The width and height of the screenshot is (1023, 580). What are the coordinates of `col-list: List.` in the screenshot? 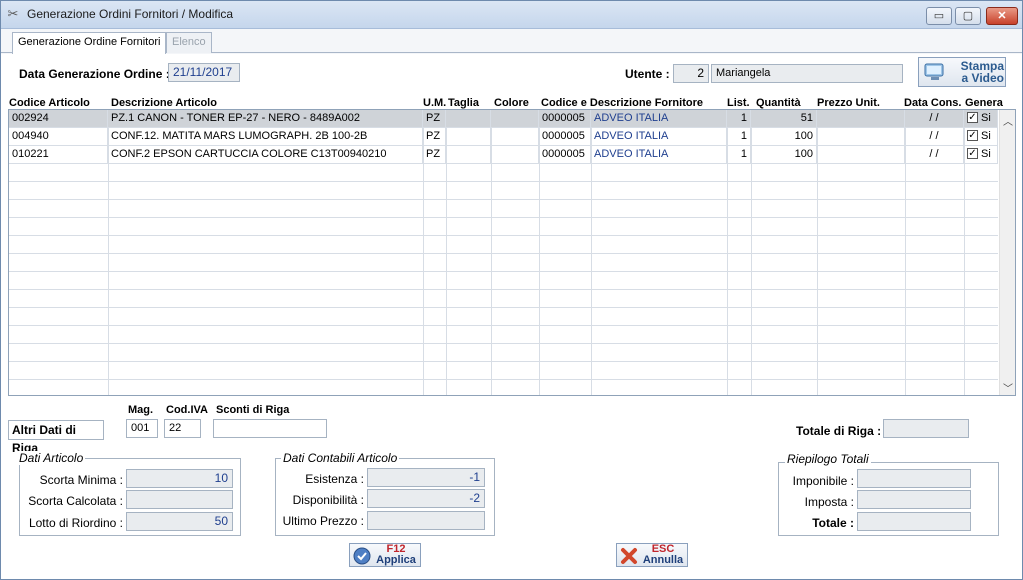 It's located at (738, 103).